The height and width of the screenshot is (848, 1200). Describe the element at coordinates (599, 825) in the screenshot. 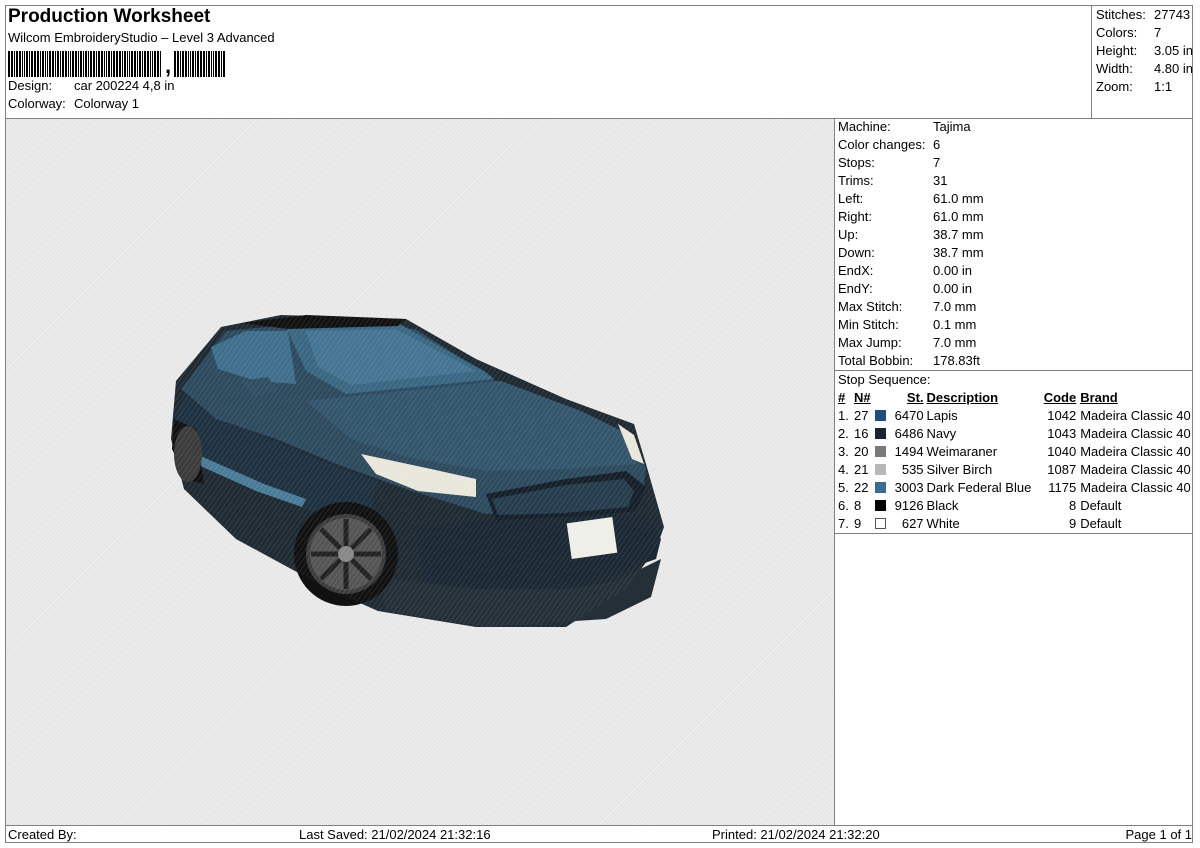

I see `footer-divider` at that location.